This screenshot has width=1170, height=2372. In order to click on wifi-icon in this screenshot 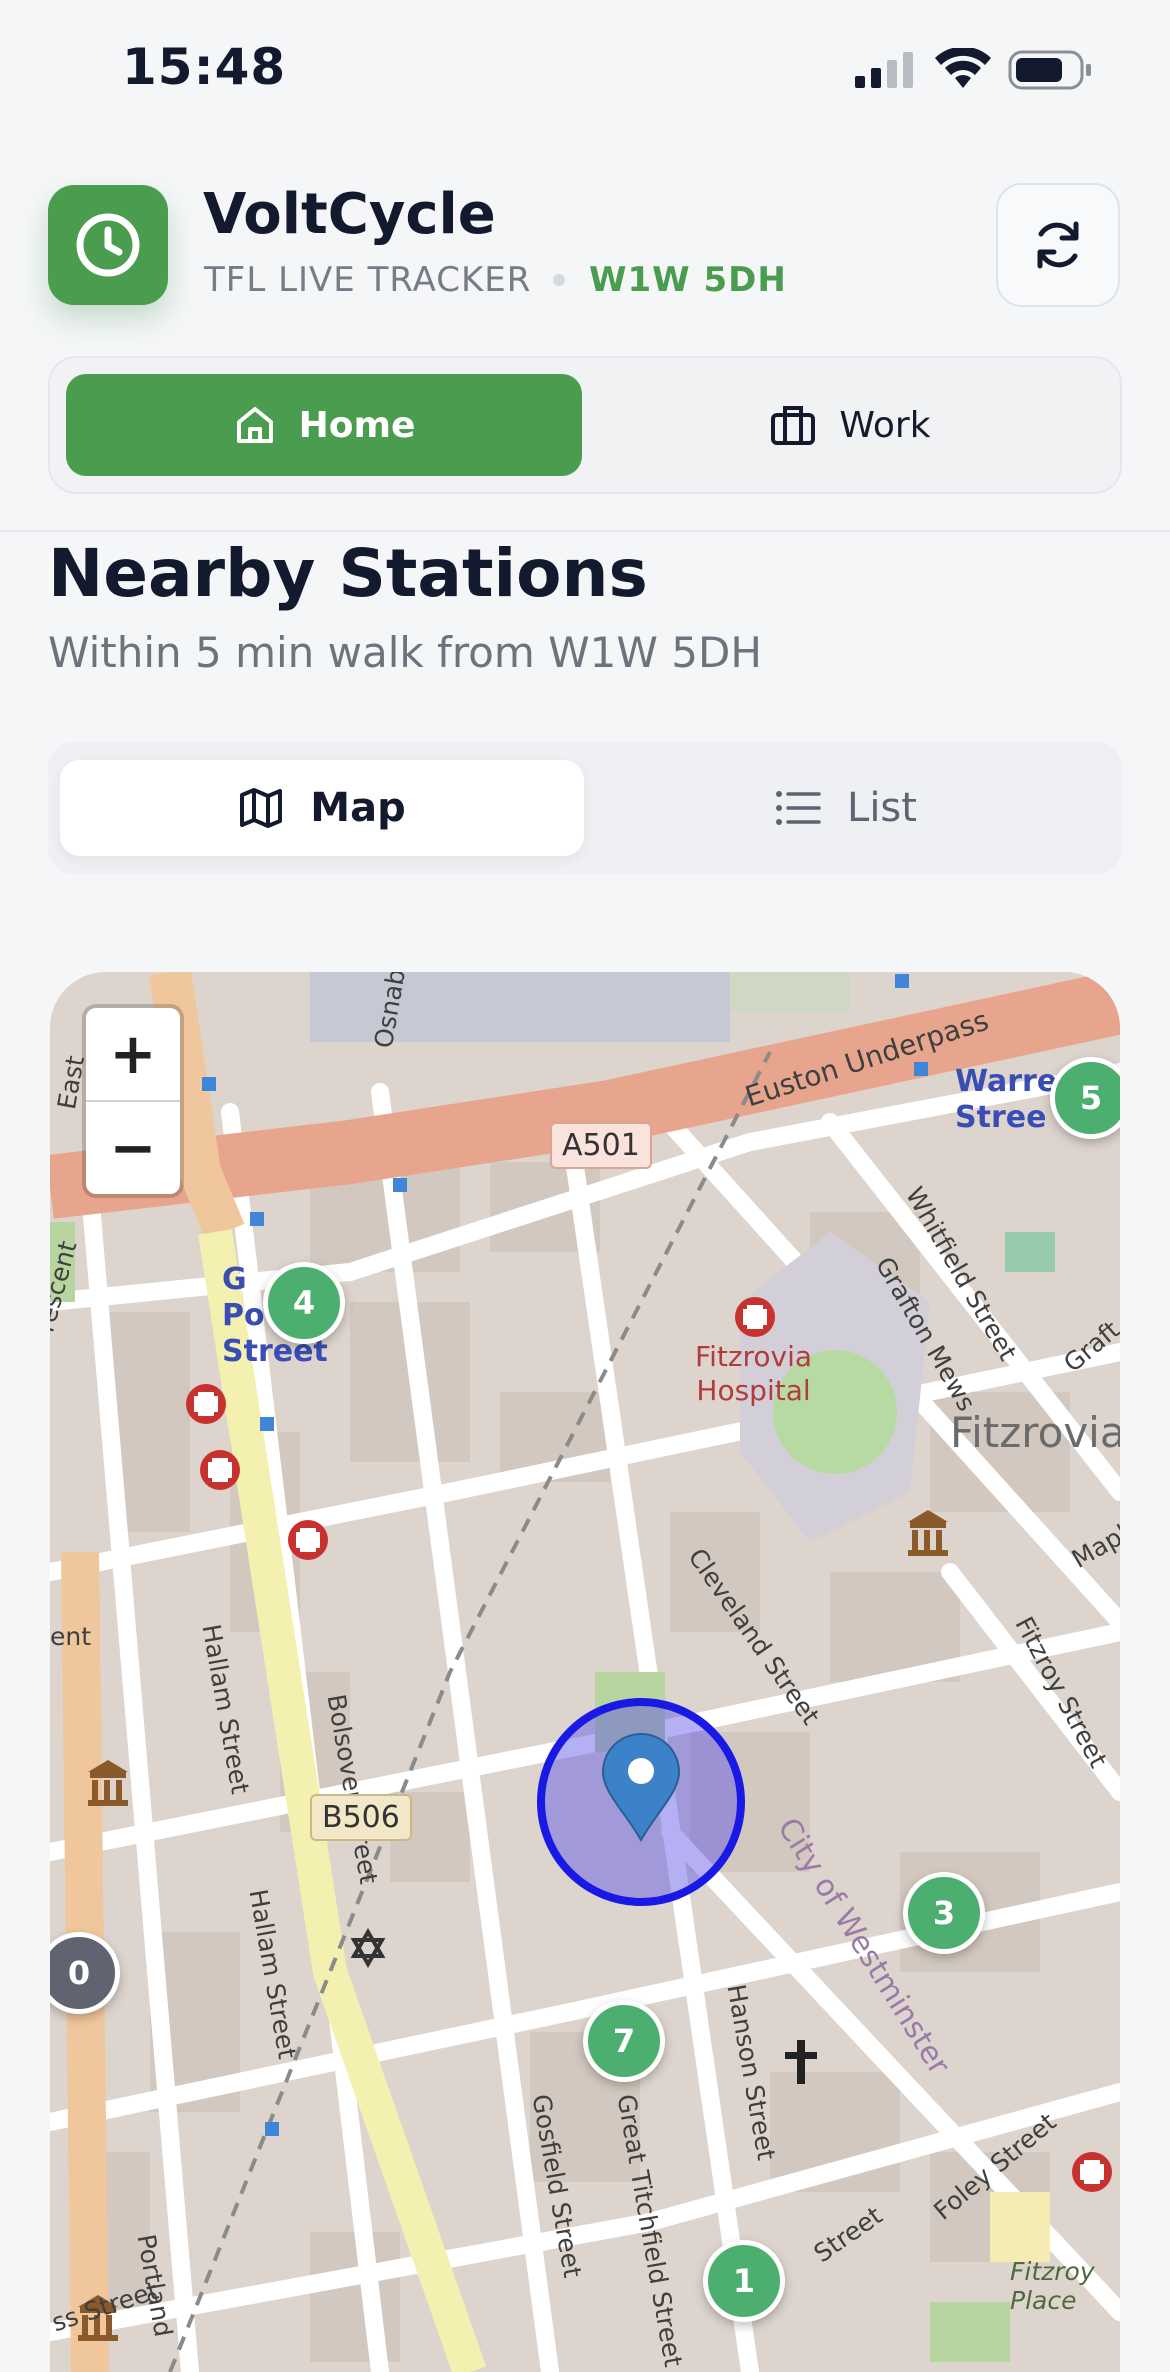, I will do `click(963, 68)`.